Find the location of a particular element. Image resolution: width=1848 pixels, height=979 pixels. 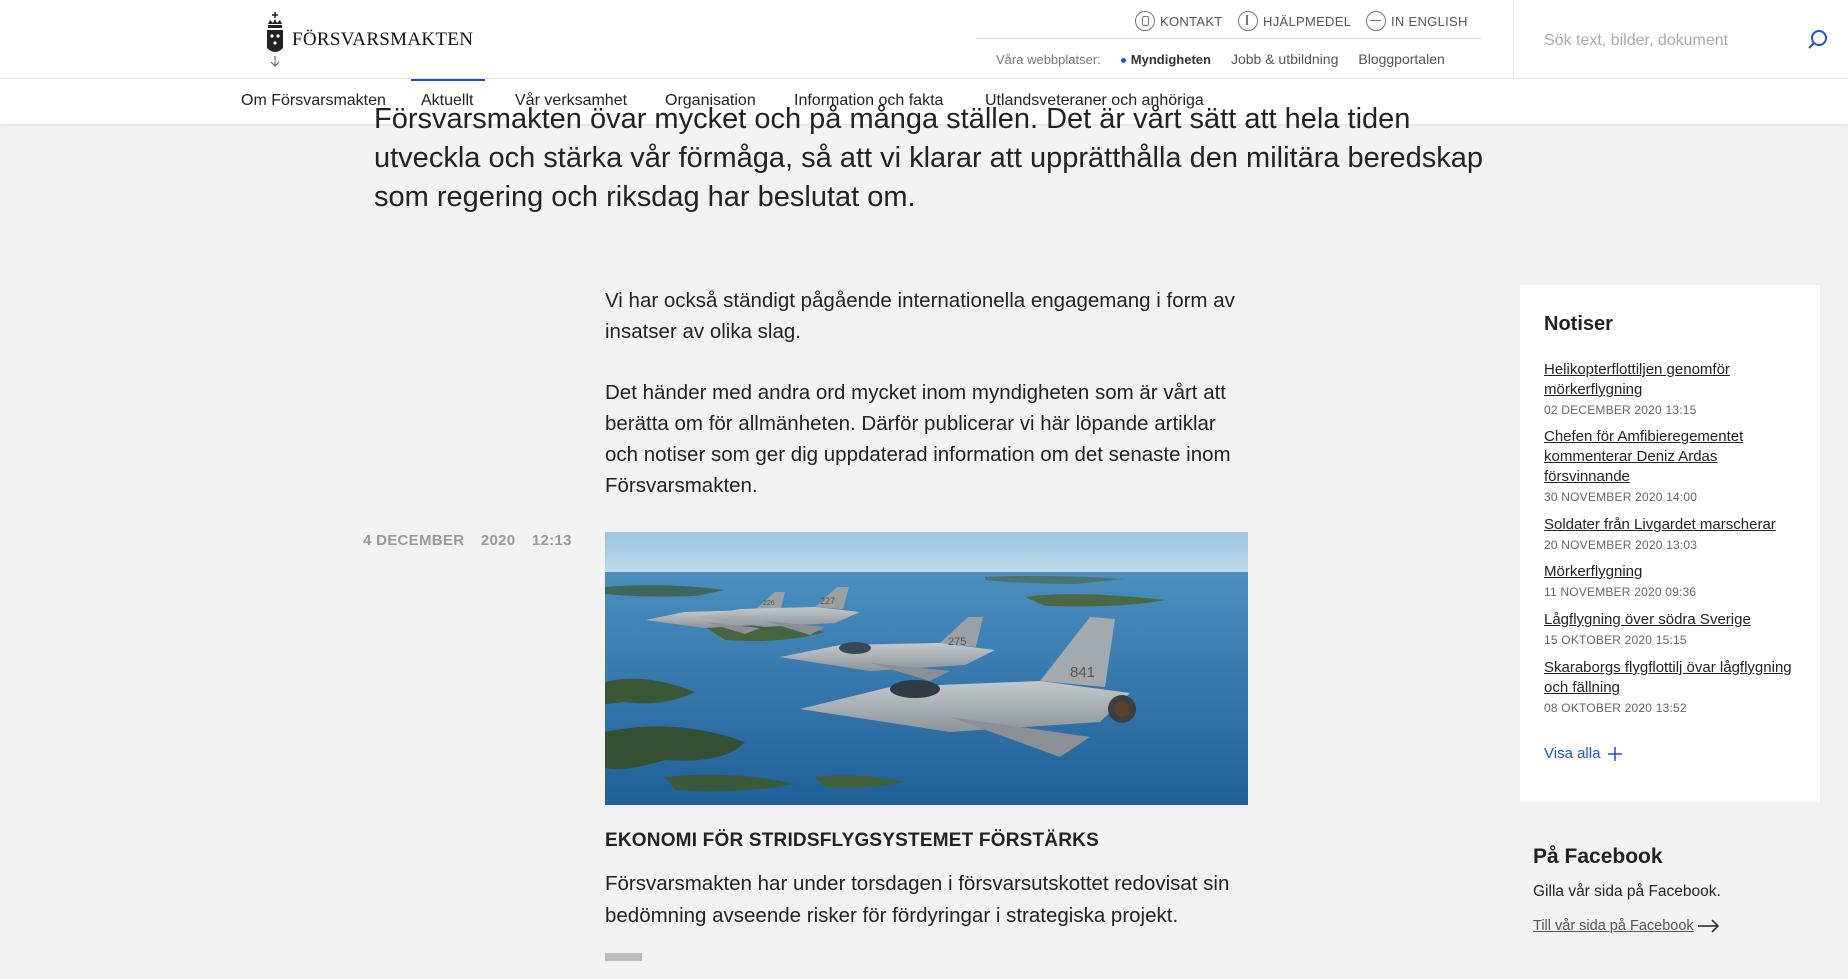

visa-alla-label: Visa alla is located at coordinates (1572, 753).